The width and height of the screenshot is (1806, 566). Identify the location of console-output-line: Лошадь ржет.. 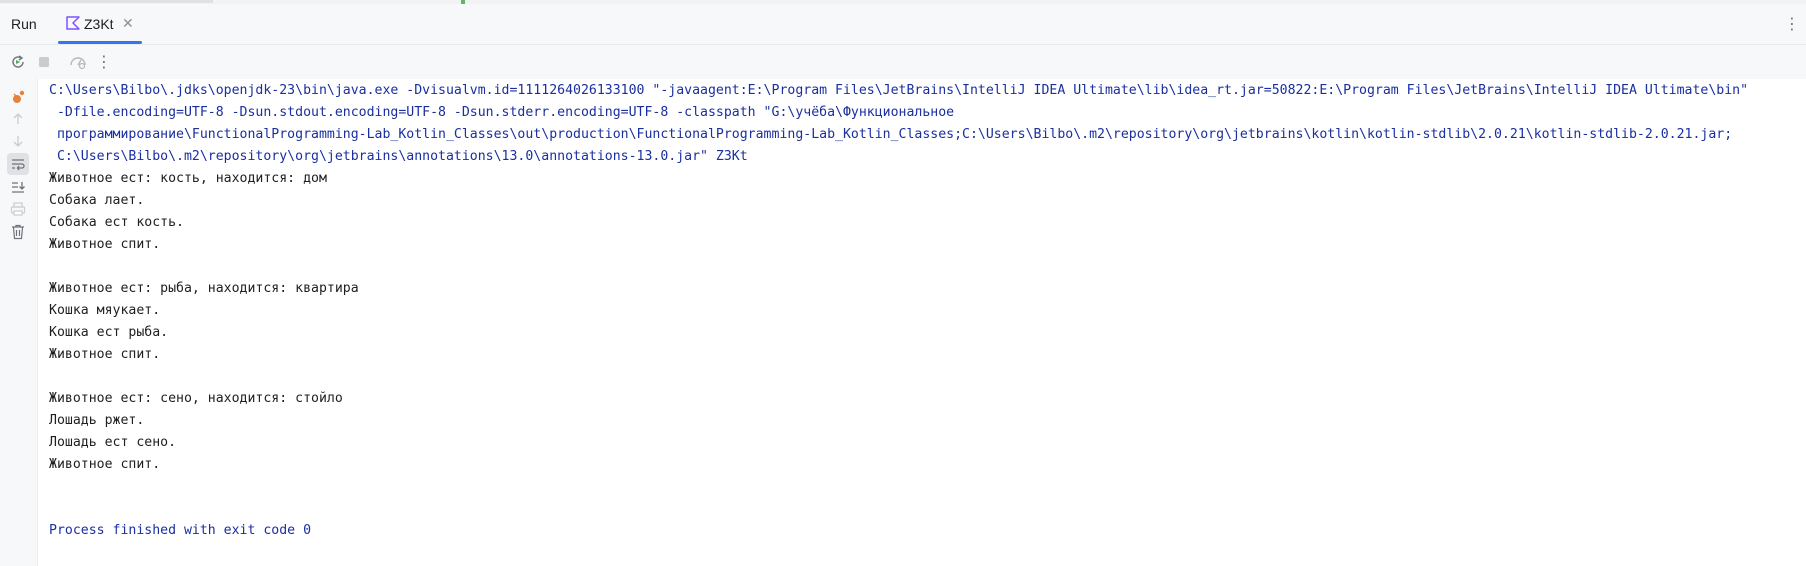
(97, 420).